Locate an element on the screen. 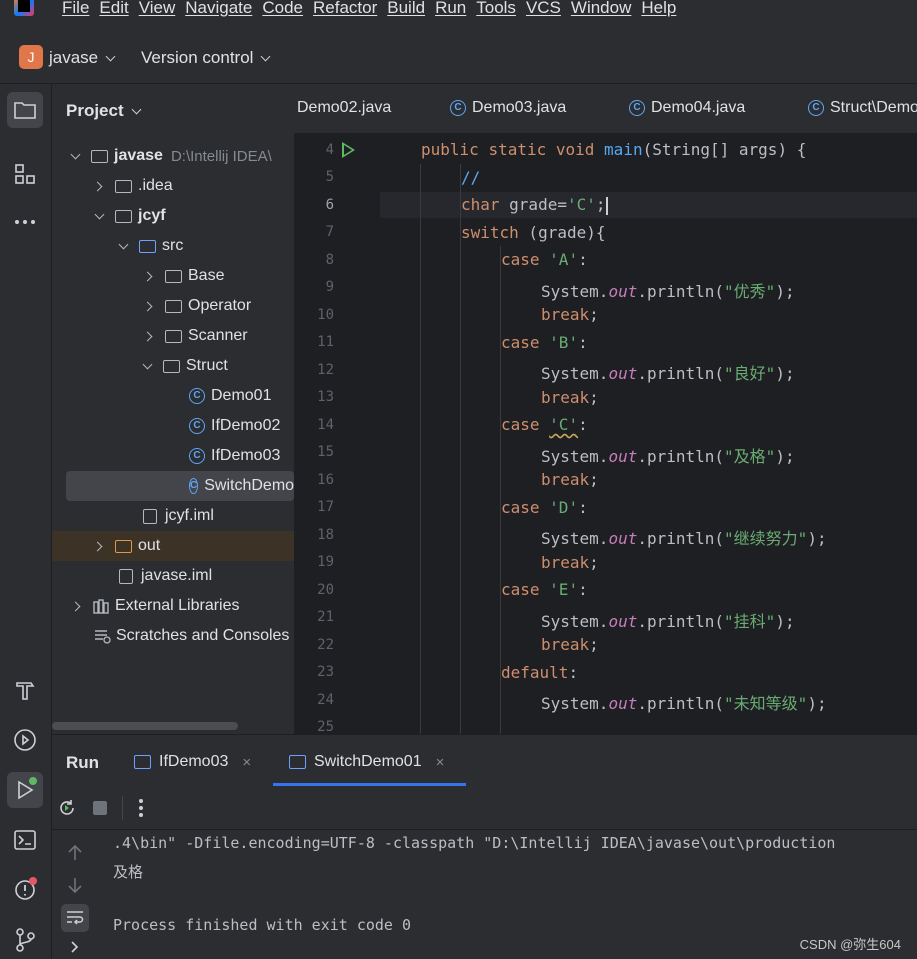 This screenshot has width=917, height=959. menu-window: Window is located at coordinates (601, 8).